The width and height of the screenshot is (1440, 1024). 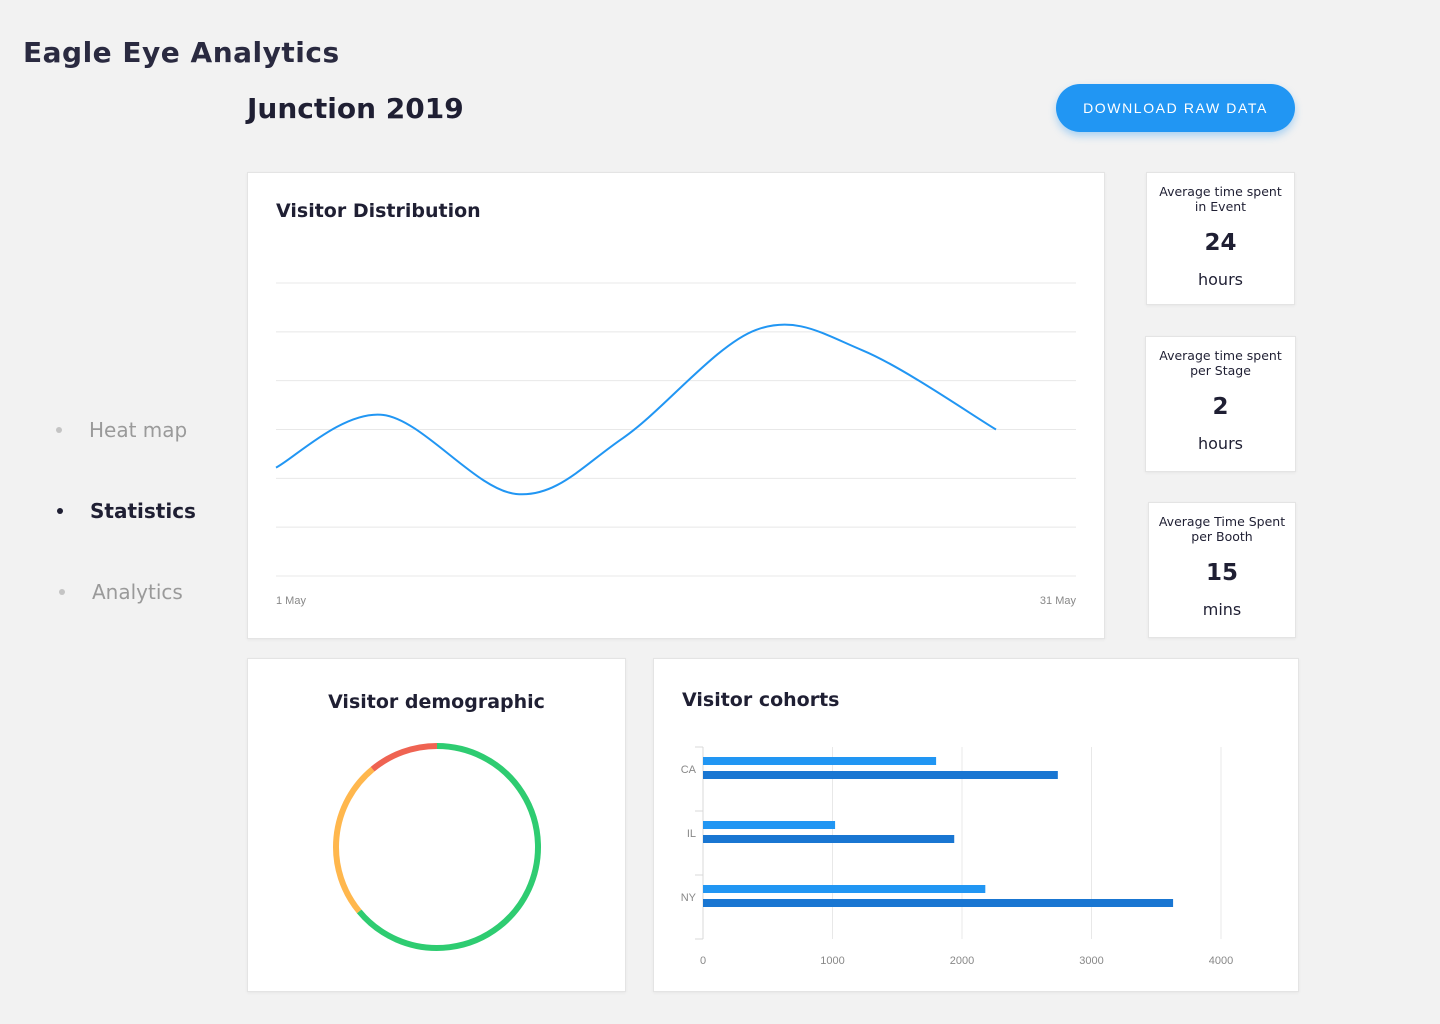 What do you see at coordinates (137, 592) in the screenshot?
I see `nav-item-label: Analytics` at bounding box center [137, 592].